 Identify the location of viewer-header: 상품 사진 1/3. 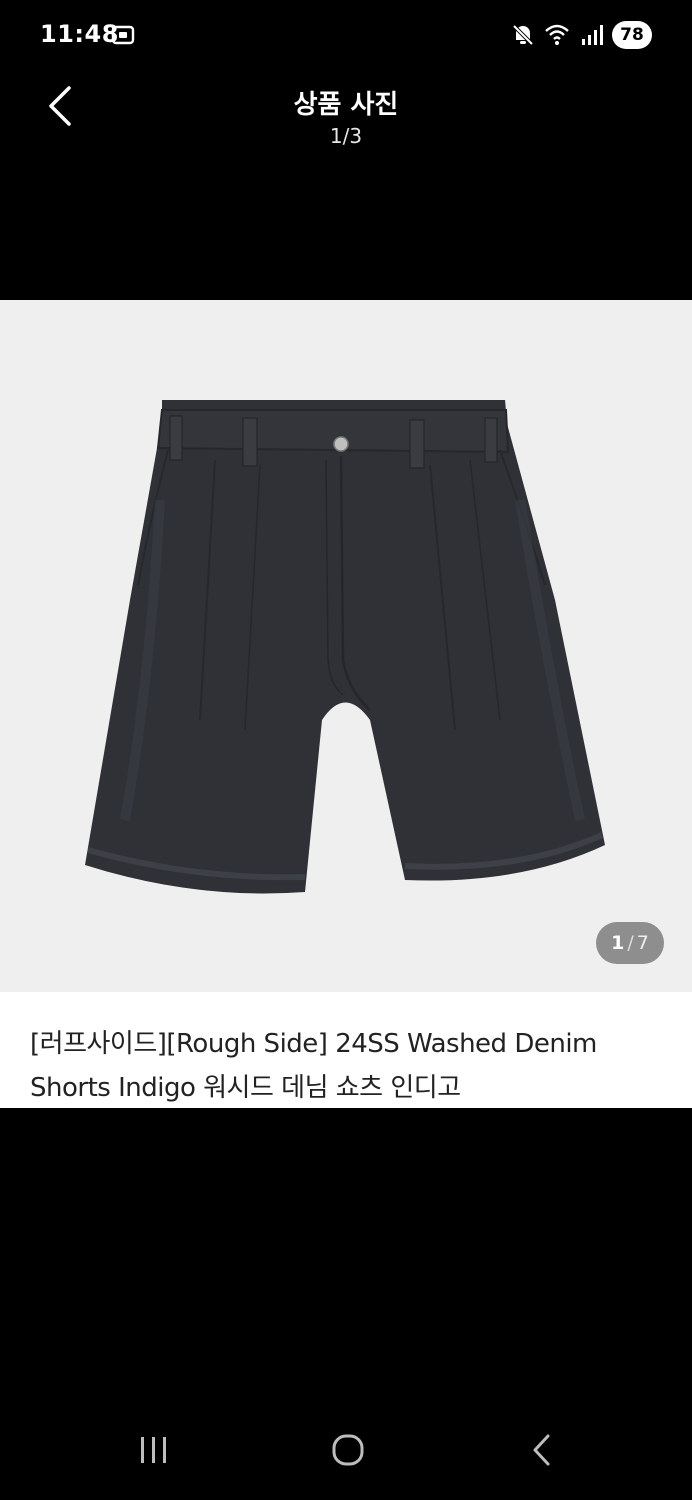
(346, 117).